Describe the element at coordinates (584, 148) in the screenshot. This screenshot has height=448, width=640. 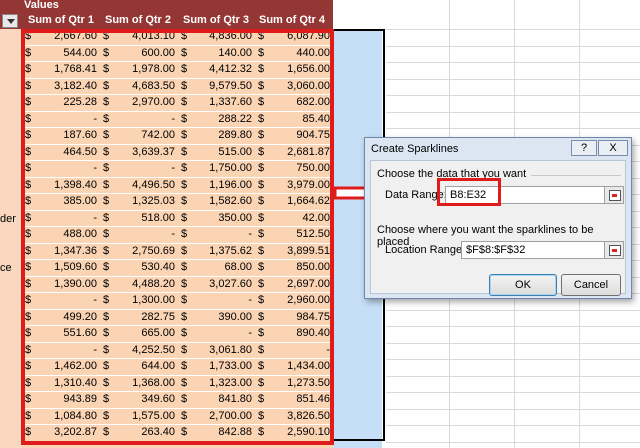
I see `help-button: ?` at that location.